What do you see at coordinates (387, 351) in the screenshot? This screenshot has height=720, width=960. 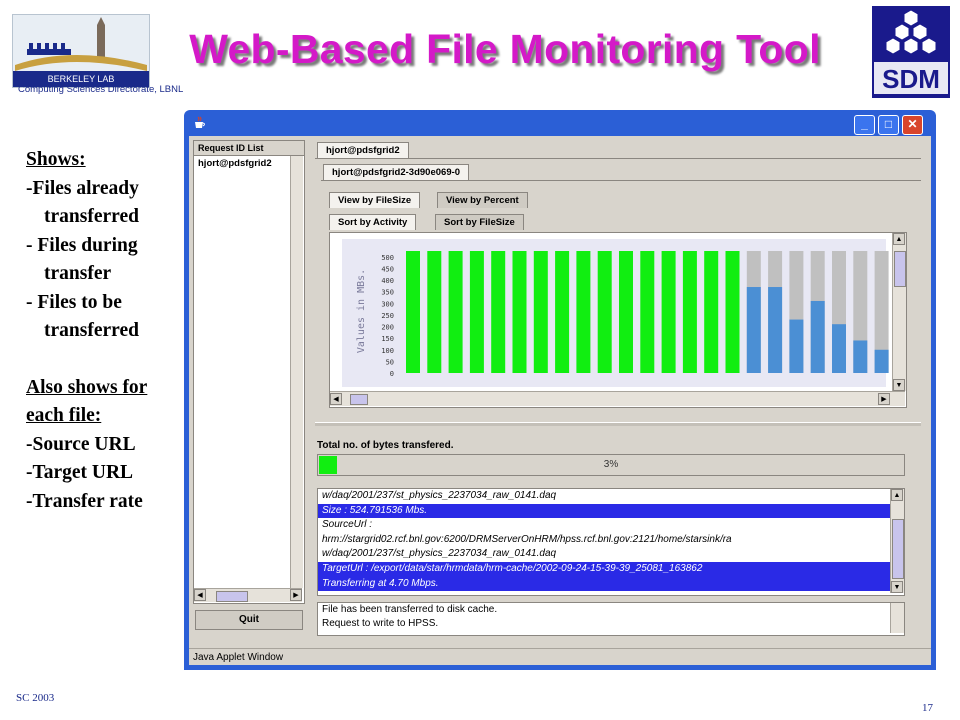 I see `y-tick-label: 100` at bounding box center [387, 351].